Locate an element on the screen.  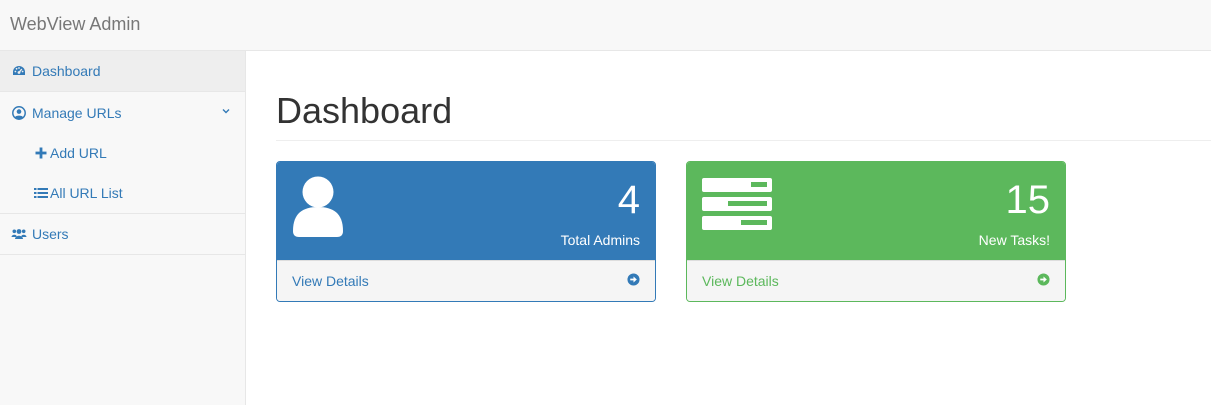
sidebar-item-label: Add URL is located at coordinates (78, 153).